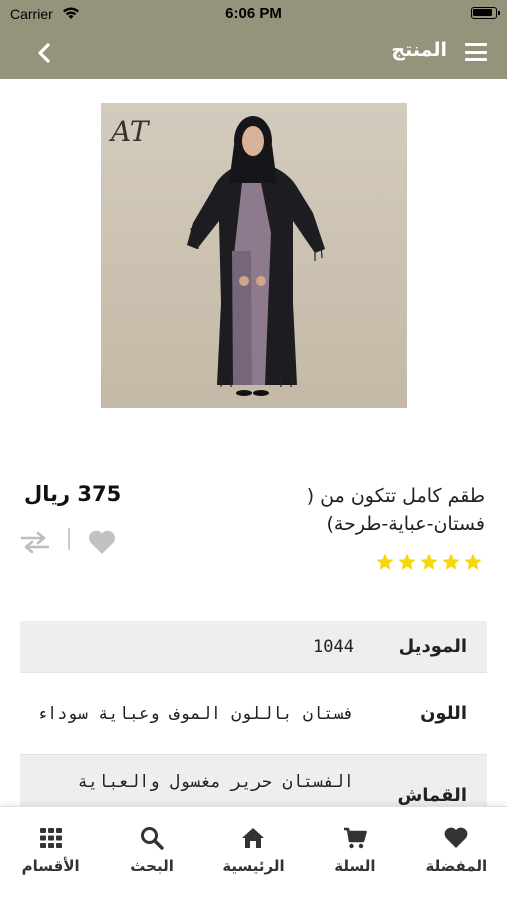 This screenshot has width=507, height=900. I want to click on menu-icon, so click(476, 52).